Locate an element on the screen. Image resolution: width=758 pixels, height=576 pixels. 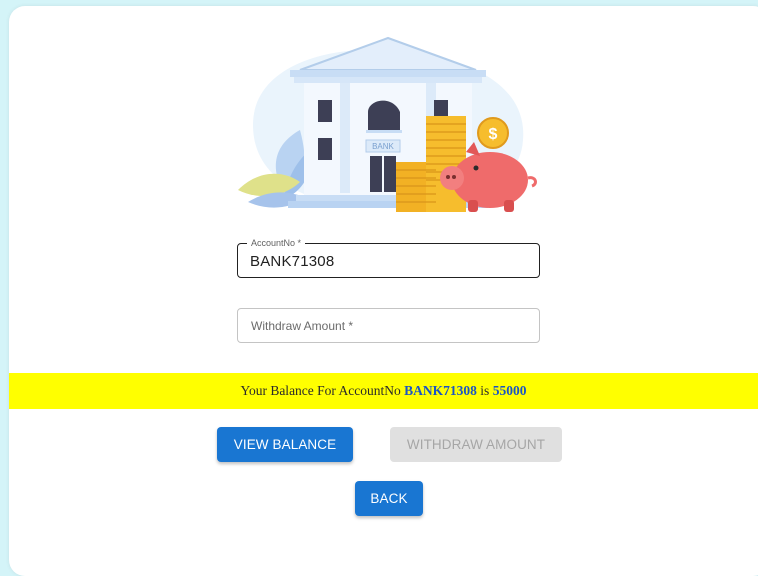
bank-illustration: BANK $ is located at coordinates (387, 124).